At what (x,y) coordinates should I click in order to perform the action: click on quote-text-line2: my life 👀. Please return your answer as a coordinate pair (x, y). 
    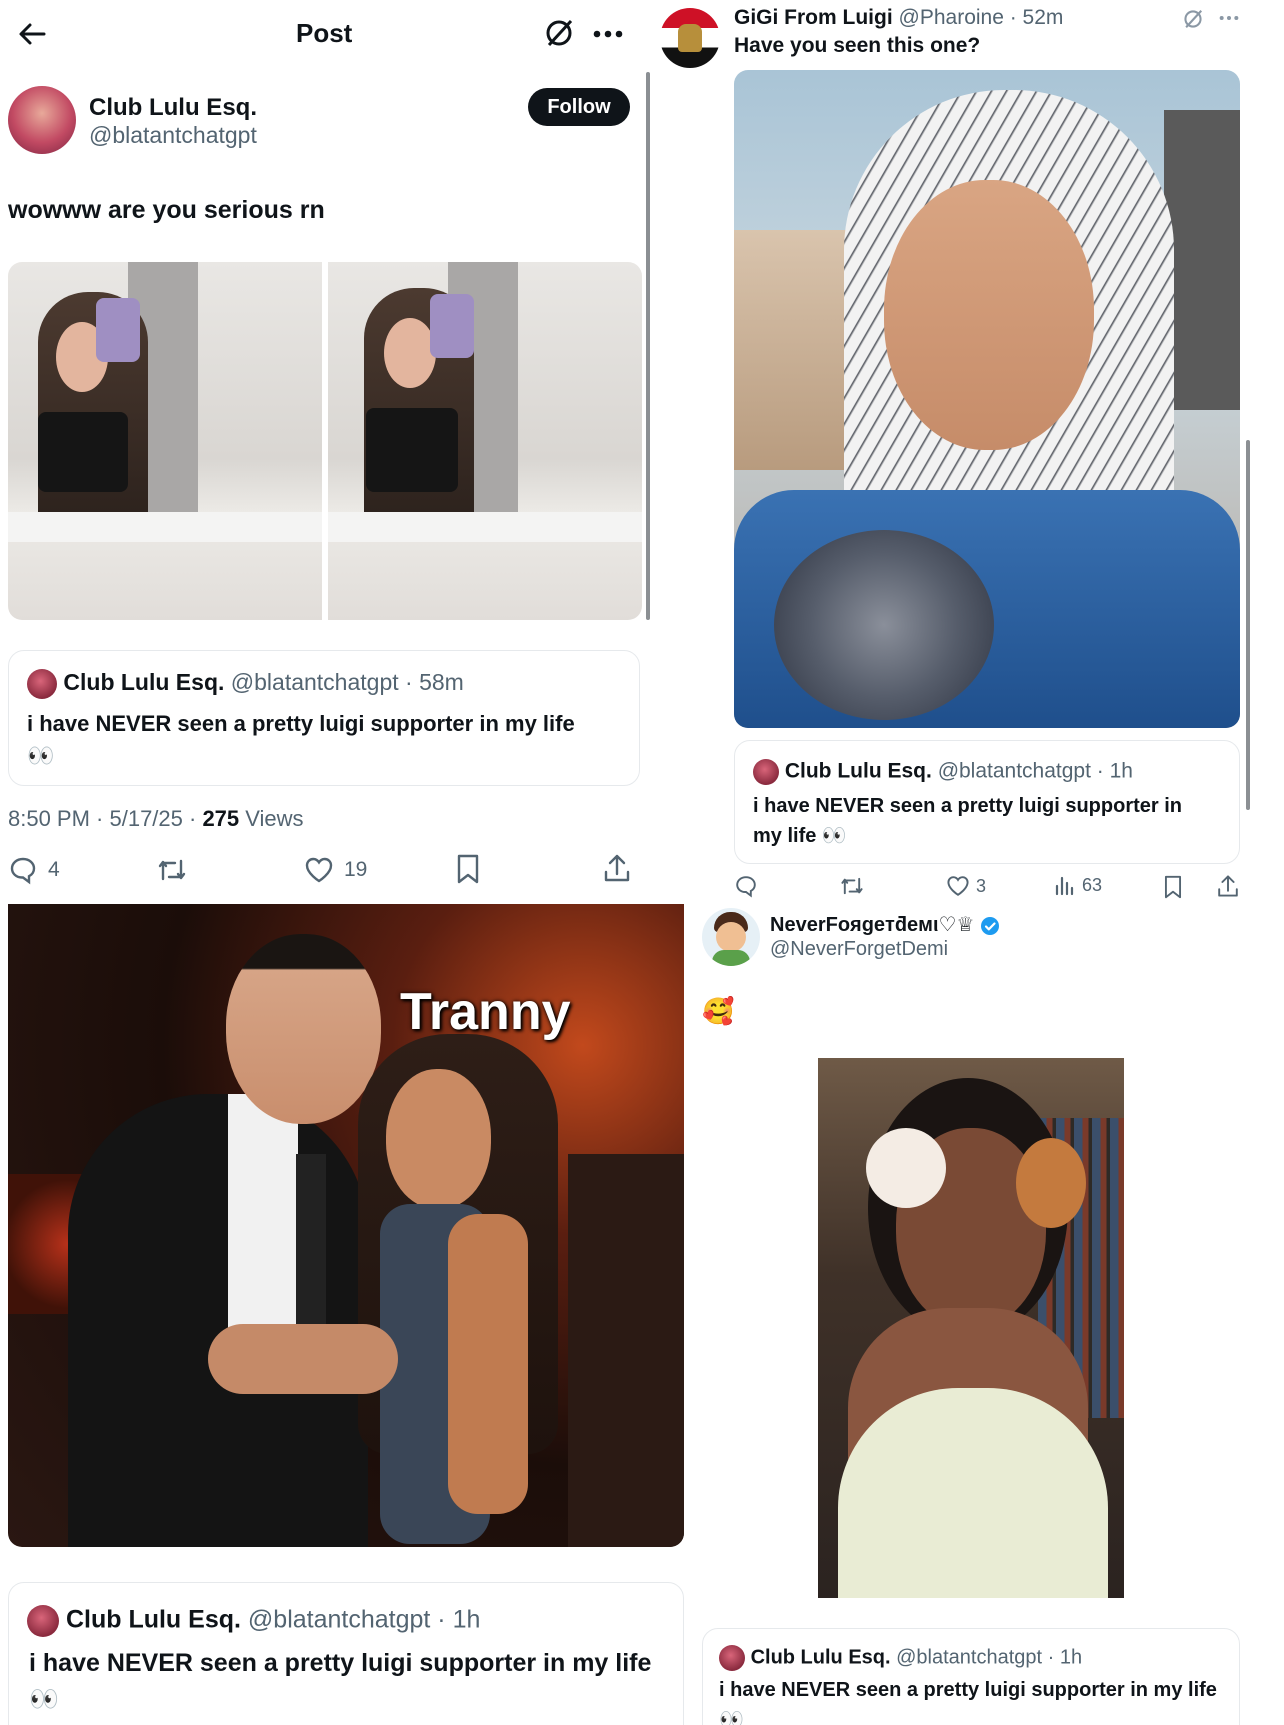
    Looking at the image, I should click on (800, 836).